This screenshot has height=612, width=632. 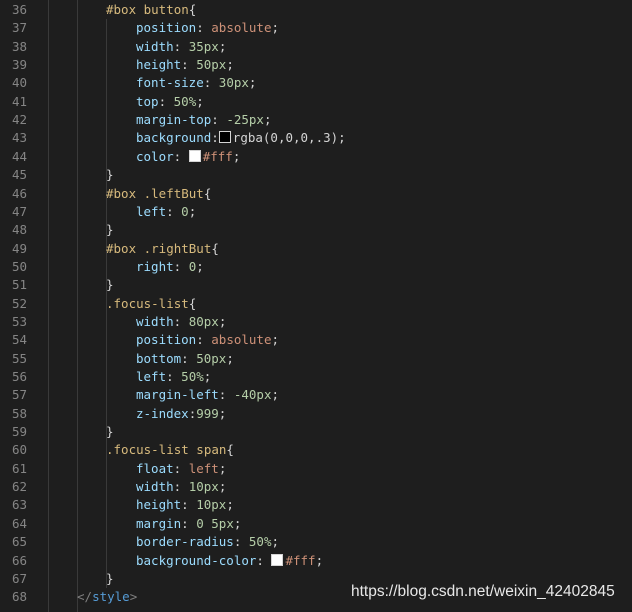 What do you see at coordinates (19, 321) in the screenshot?
I see `line-number: 53` at bounding box center [19, 321].